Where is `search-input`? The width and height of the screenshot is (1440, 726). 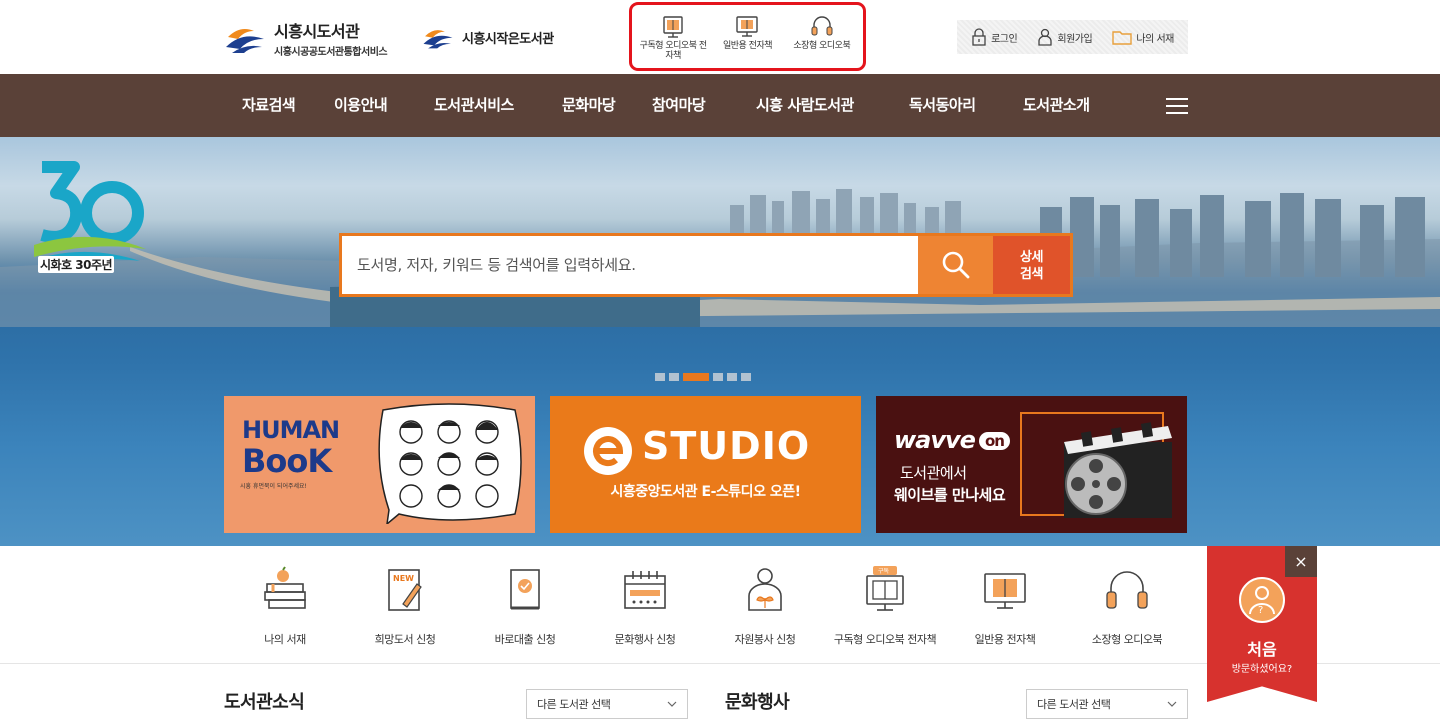
search-input is located at coordinates (630, 265).